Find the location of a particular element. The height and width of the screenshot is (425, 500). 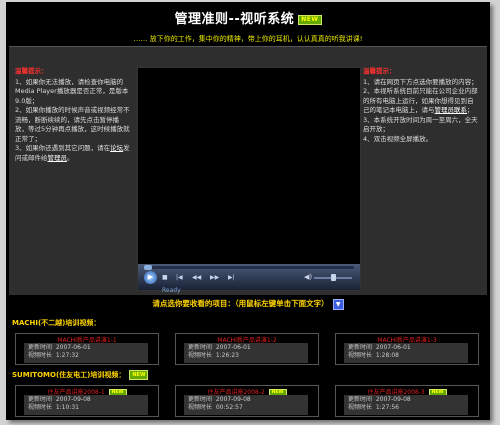

video-info: 更新时间 2007-09-08 视频时长 1:27:56 is located at coordinates (406, 405).